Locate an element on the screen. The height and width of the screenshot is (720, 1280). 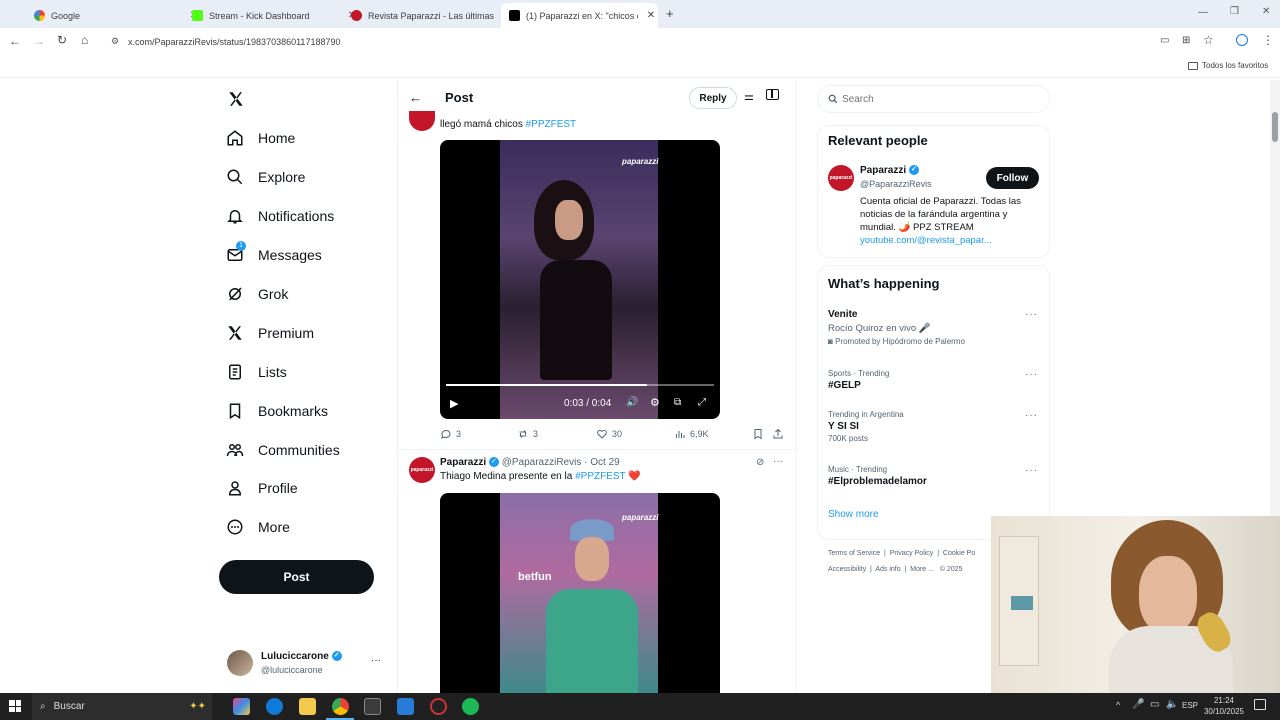
like-action: 30 is located at coordinates (609, 434).